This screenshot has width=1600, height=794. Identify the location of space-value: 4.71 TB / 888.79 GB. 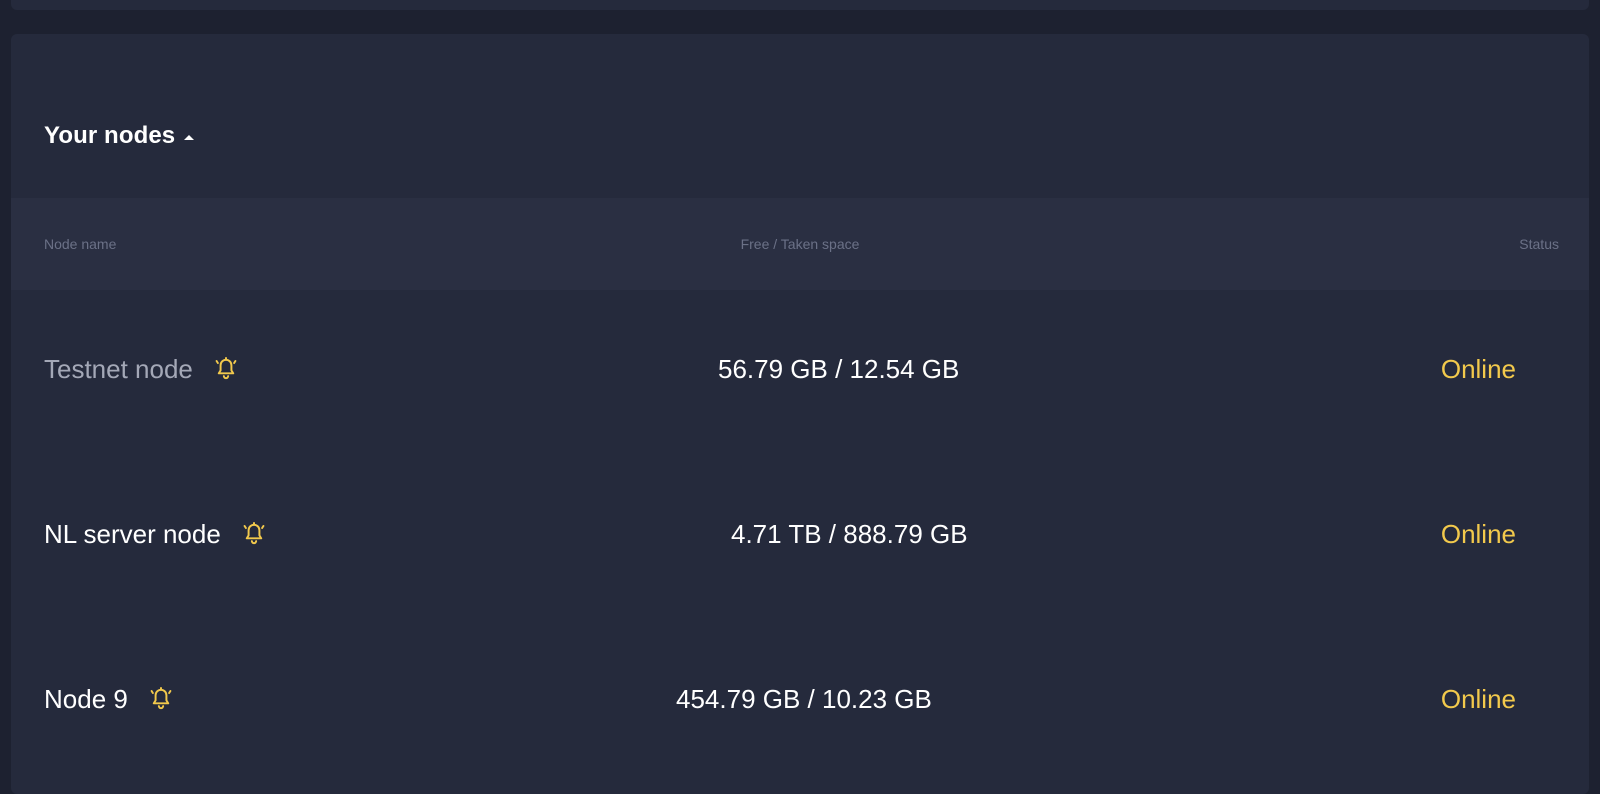
(849, 534).